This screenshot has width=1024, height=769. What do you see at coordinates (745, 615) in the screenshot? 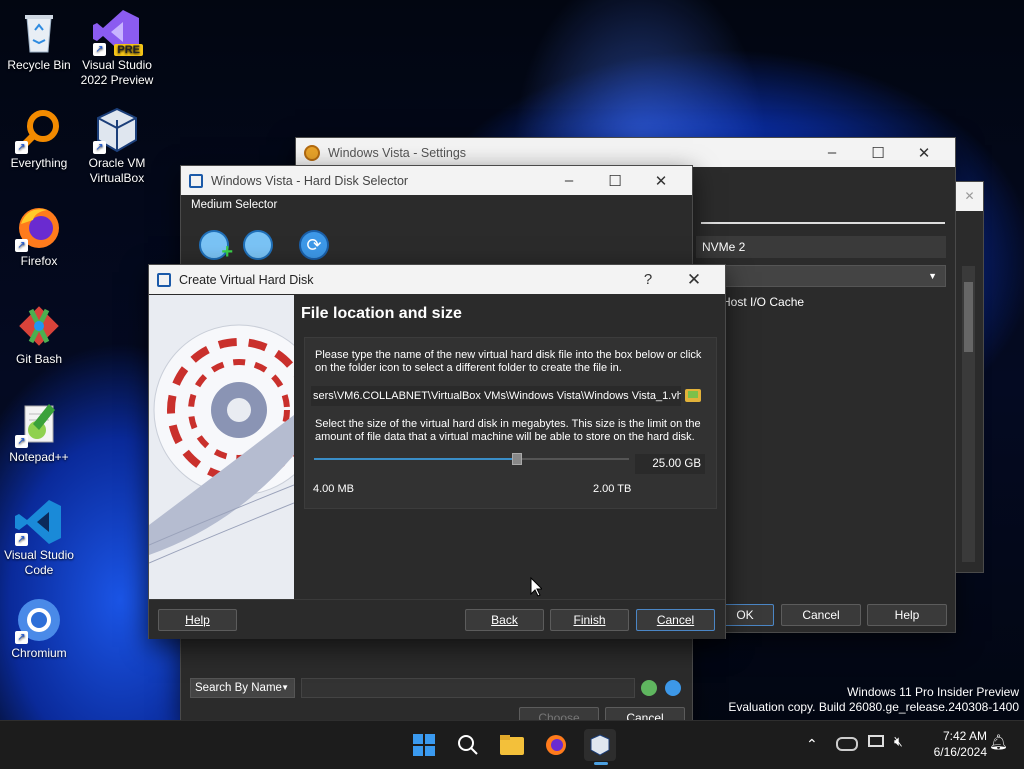
I see `ok-label: OK` at bounding box center [745, 615].